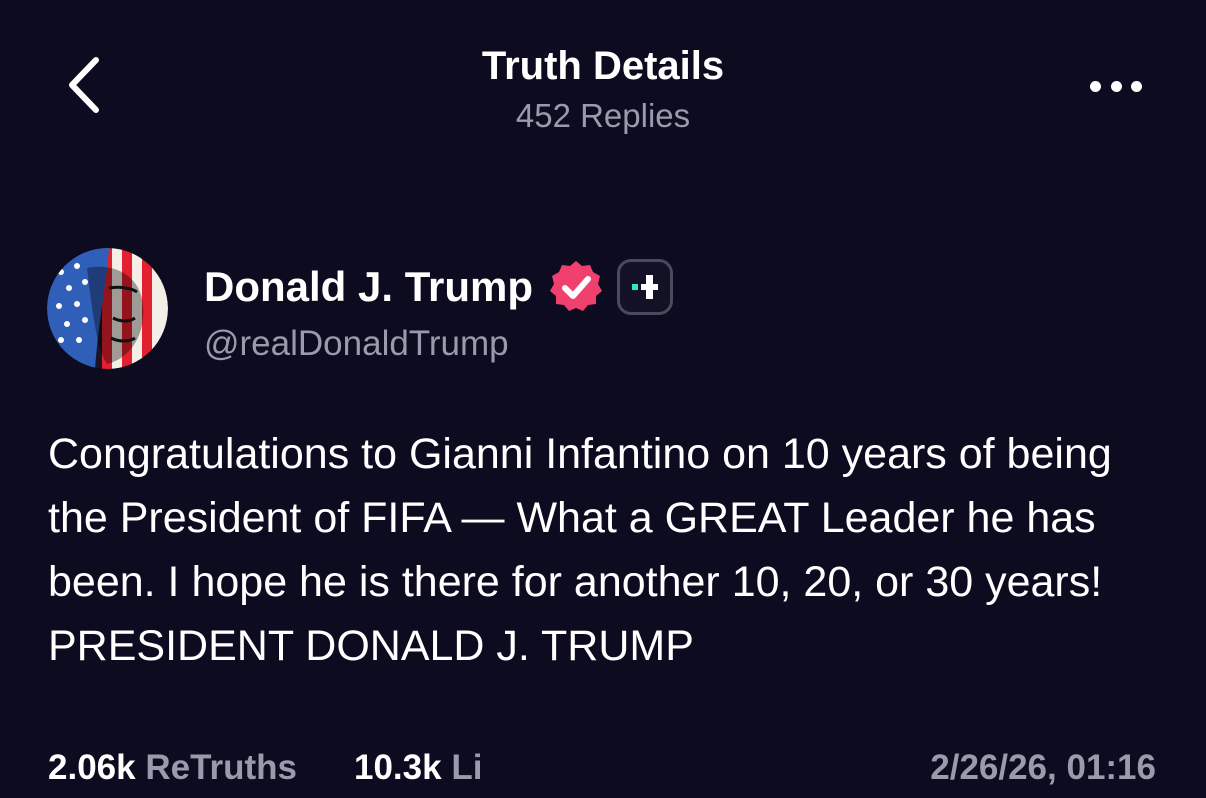 The image size is (1206, 798). Describe the element at coordinates (92, 767) in the screenshot. I see `retruths-count: 2.06k` at that location.